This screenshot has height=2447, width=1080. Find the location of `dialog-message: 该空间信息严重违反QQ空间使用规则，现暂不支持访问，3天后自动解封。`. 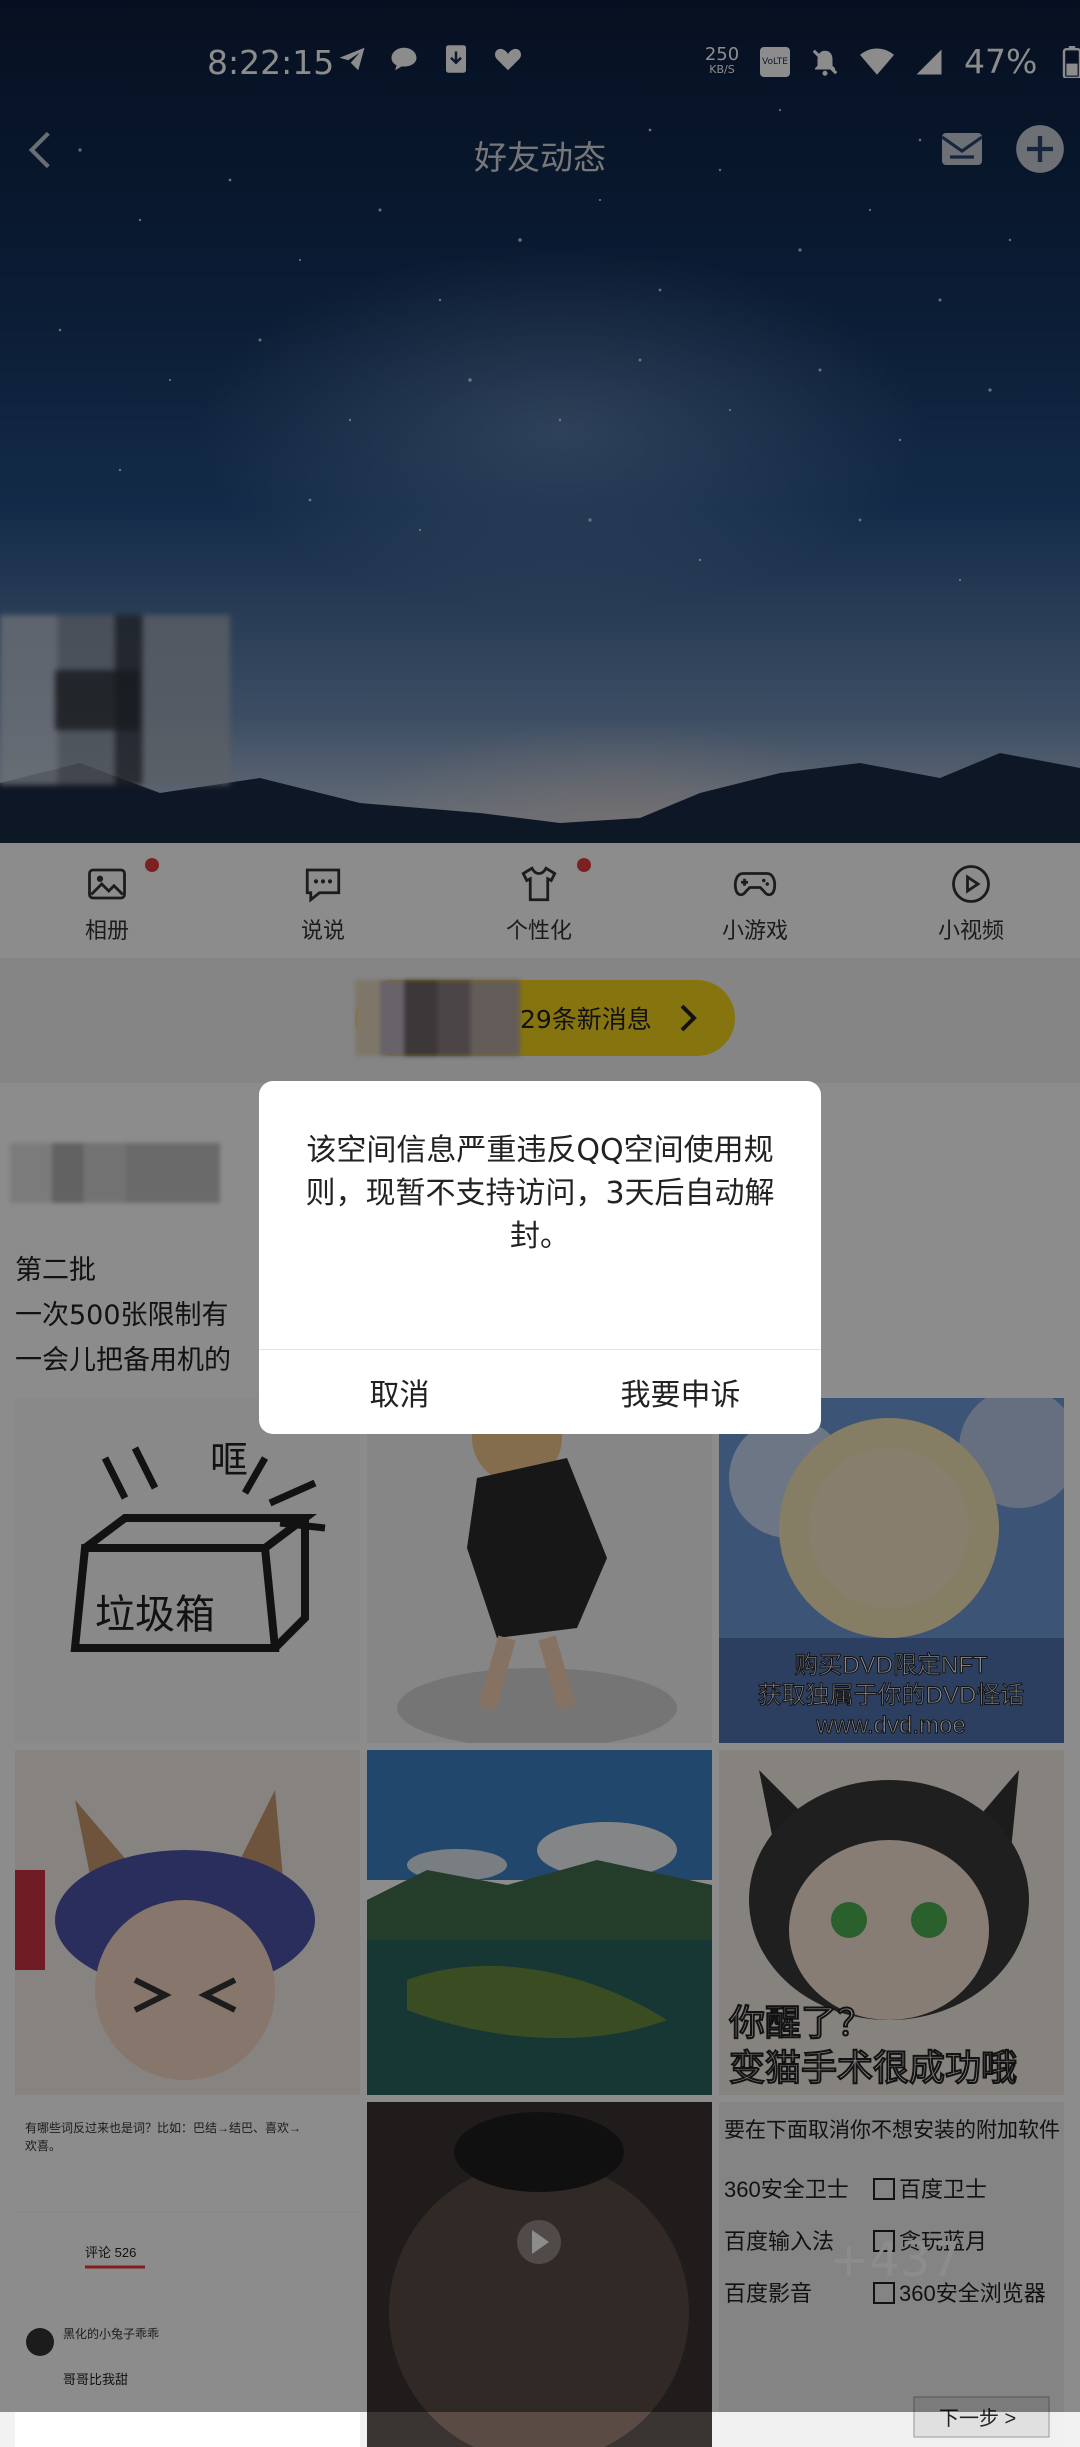

dialog-message: 该空间信息严重违反QQ空间使用规则，现暂不支持访问，3天后自动解封。 is located at coordinates (540, 1193).